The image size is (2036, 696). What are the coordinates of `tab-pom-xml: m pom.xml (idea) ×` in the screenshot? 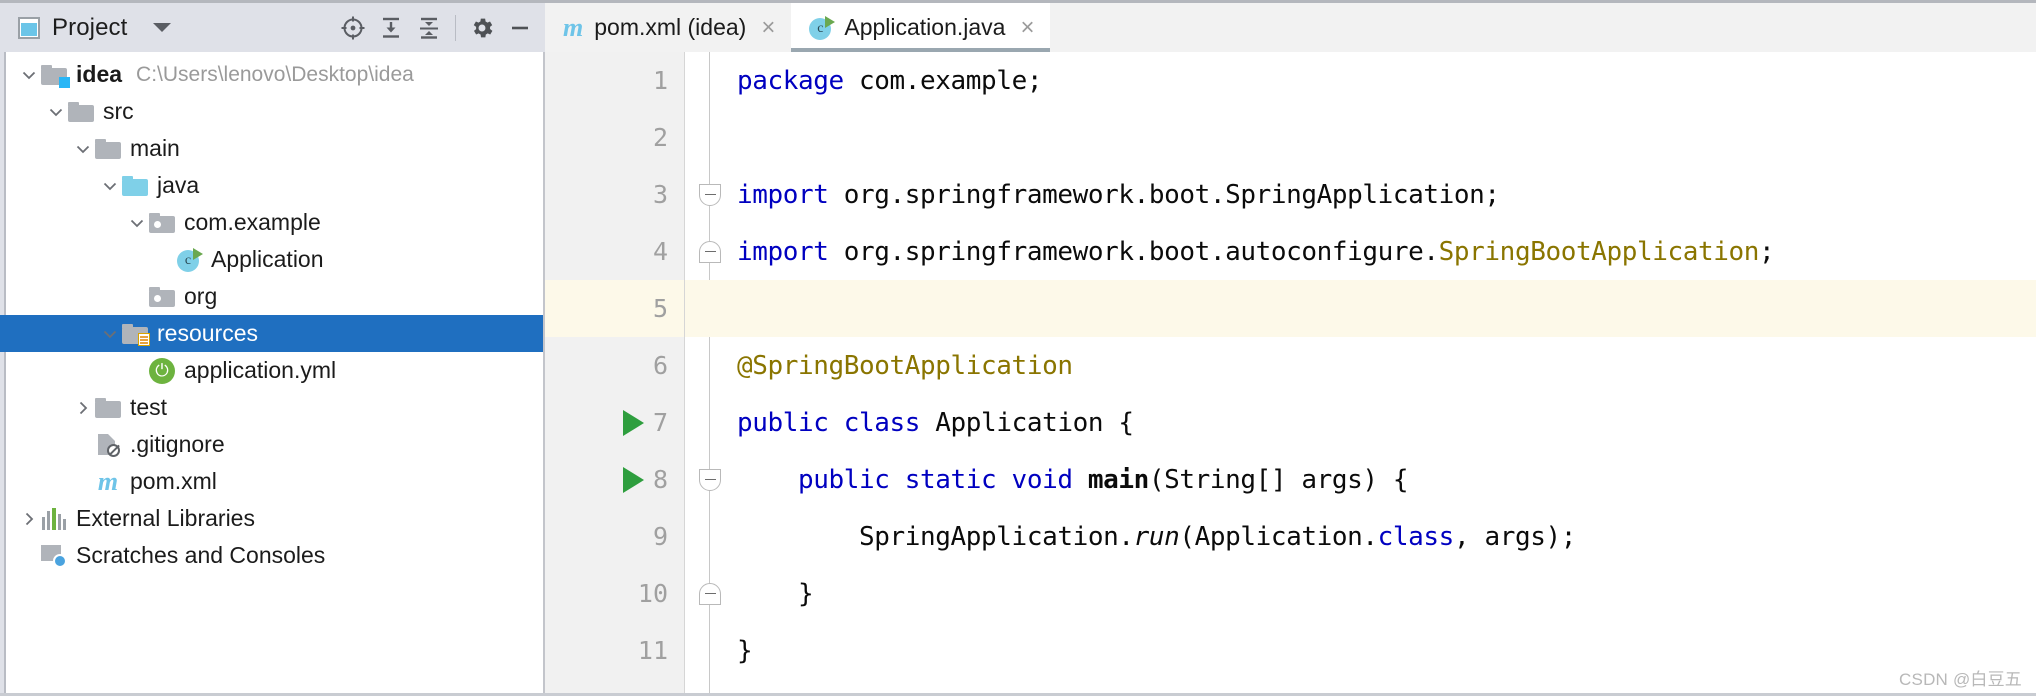 It's located at (668, 27).